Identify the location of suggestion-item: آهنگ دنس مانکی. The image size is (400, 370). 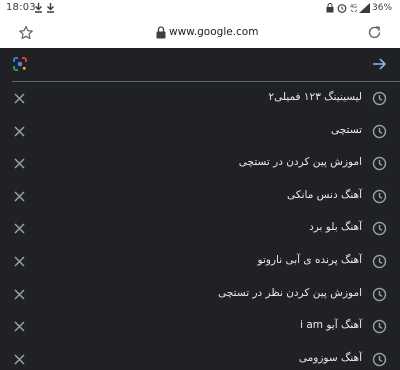
(200, 196).